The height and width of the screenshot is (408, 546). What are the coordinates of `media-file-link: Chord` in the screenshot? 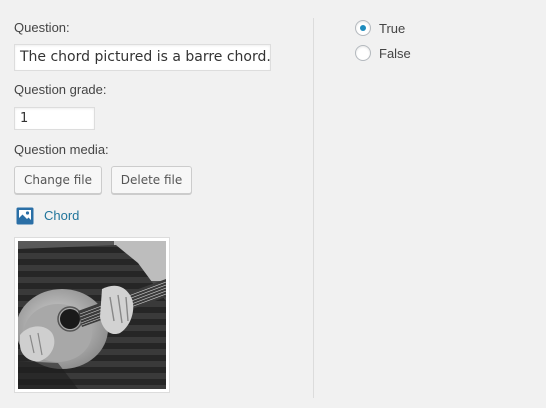 It's located at (61, 215).